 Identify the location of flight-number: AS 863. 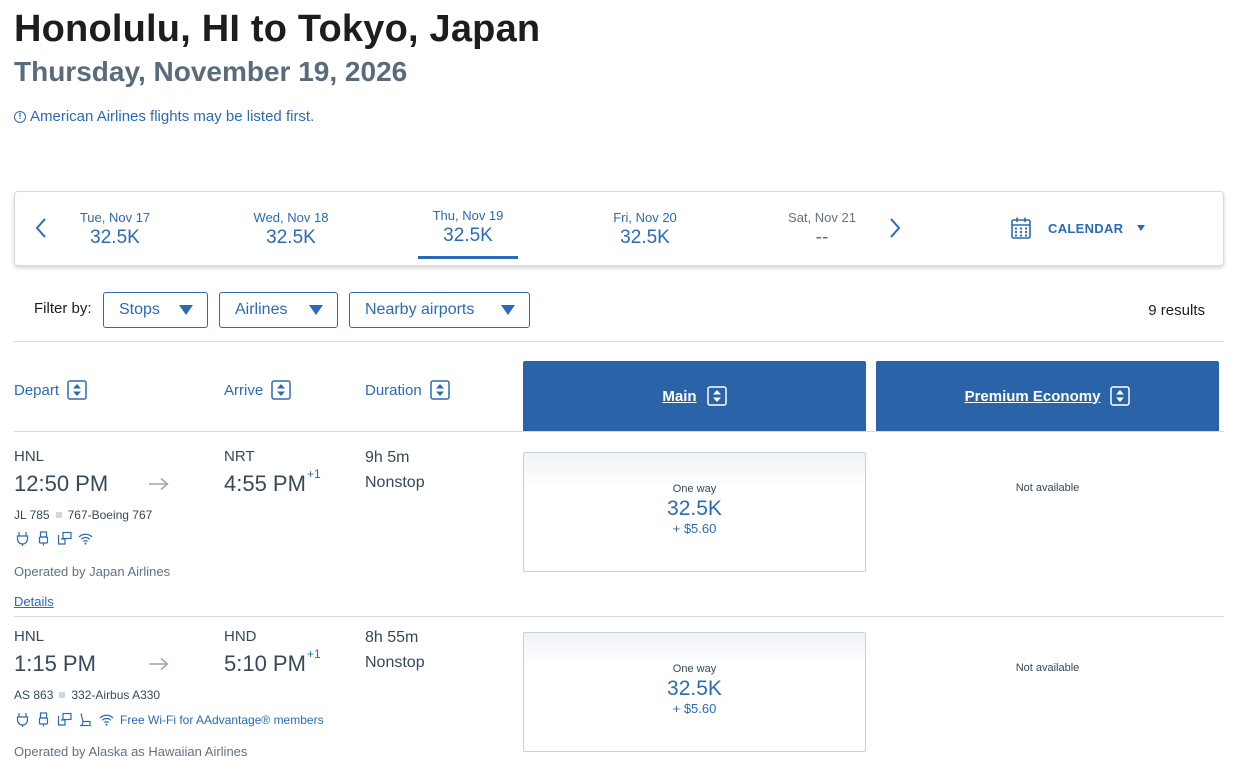
(34, 695).